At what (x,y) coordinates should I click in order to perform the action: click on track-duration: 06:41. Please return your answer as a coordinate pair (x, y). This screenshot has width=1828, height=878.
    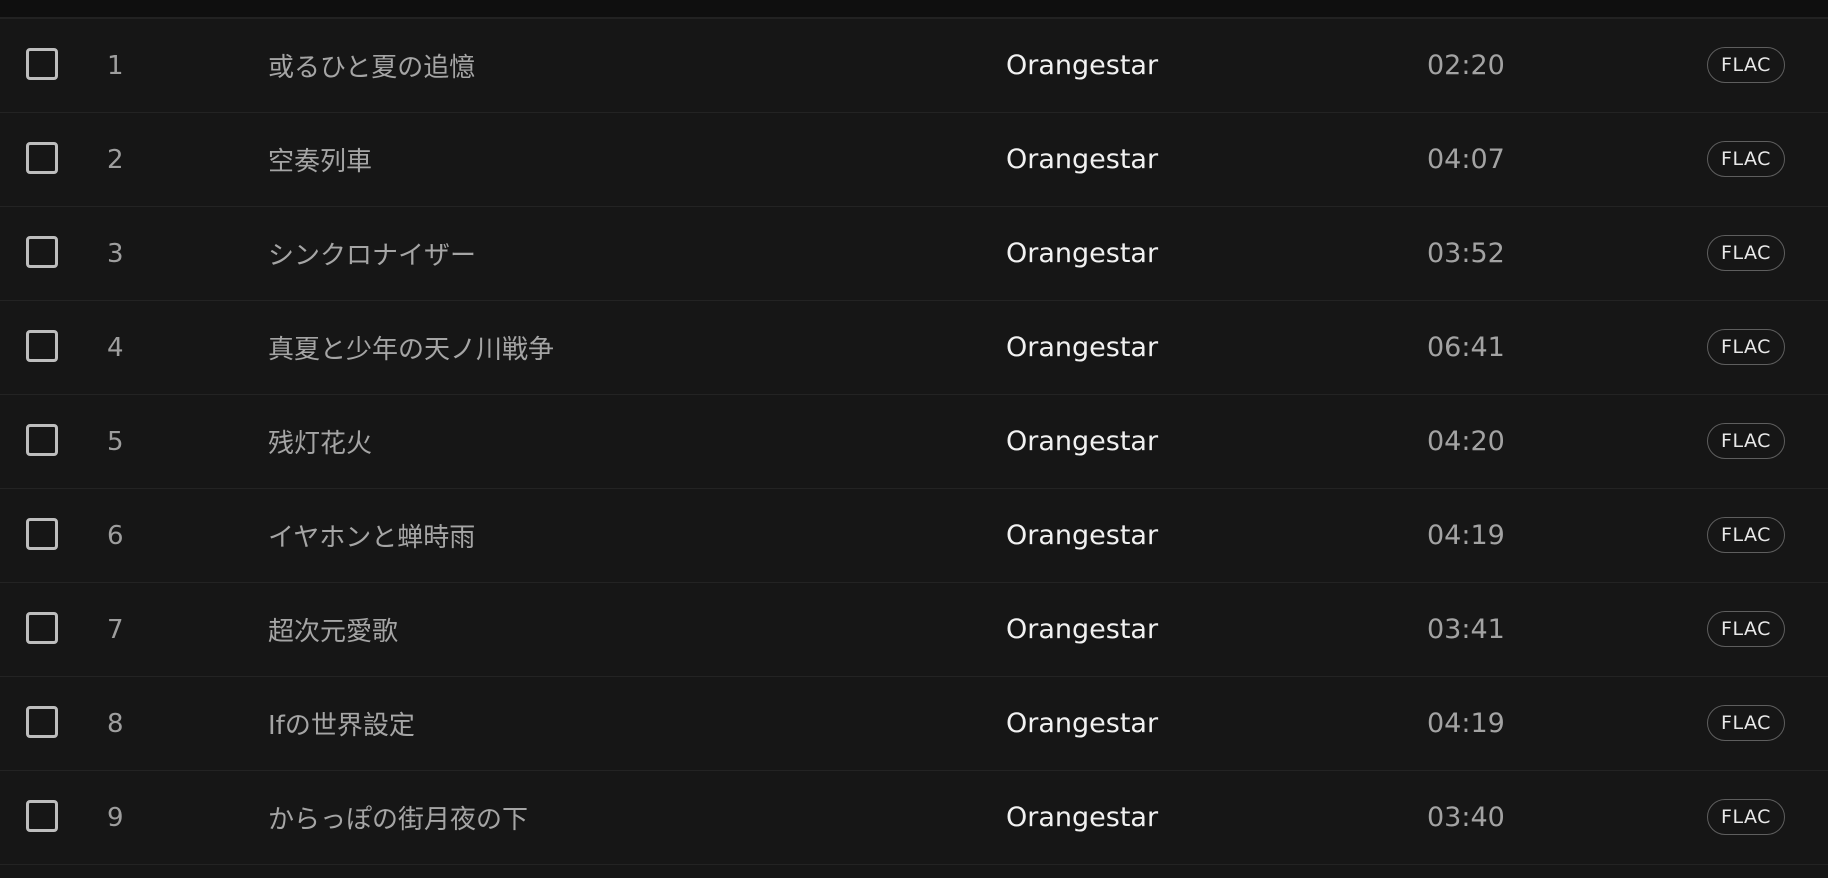
    Looking at the image, I should click on (1466, 347).